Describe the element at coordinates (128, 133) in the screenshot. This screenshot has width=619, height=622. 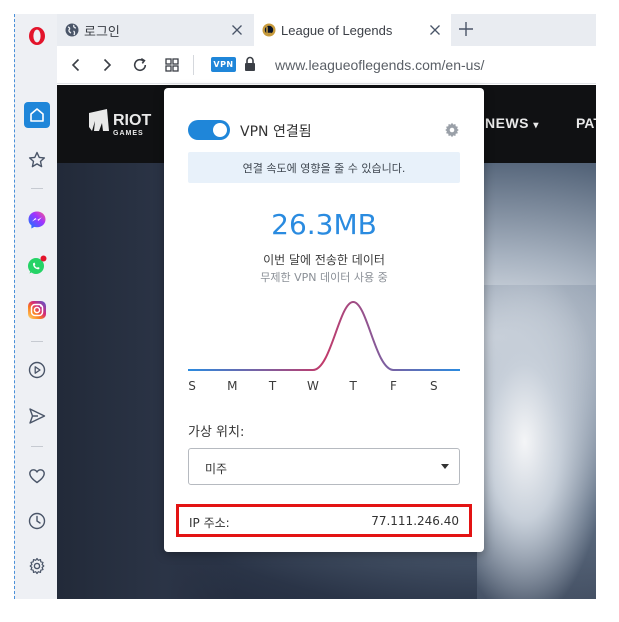
I see `svg-text: GAMES` at that location.